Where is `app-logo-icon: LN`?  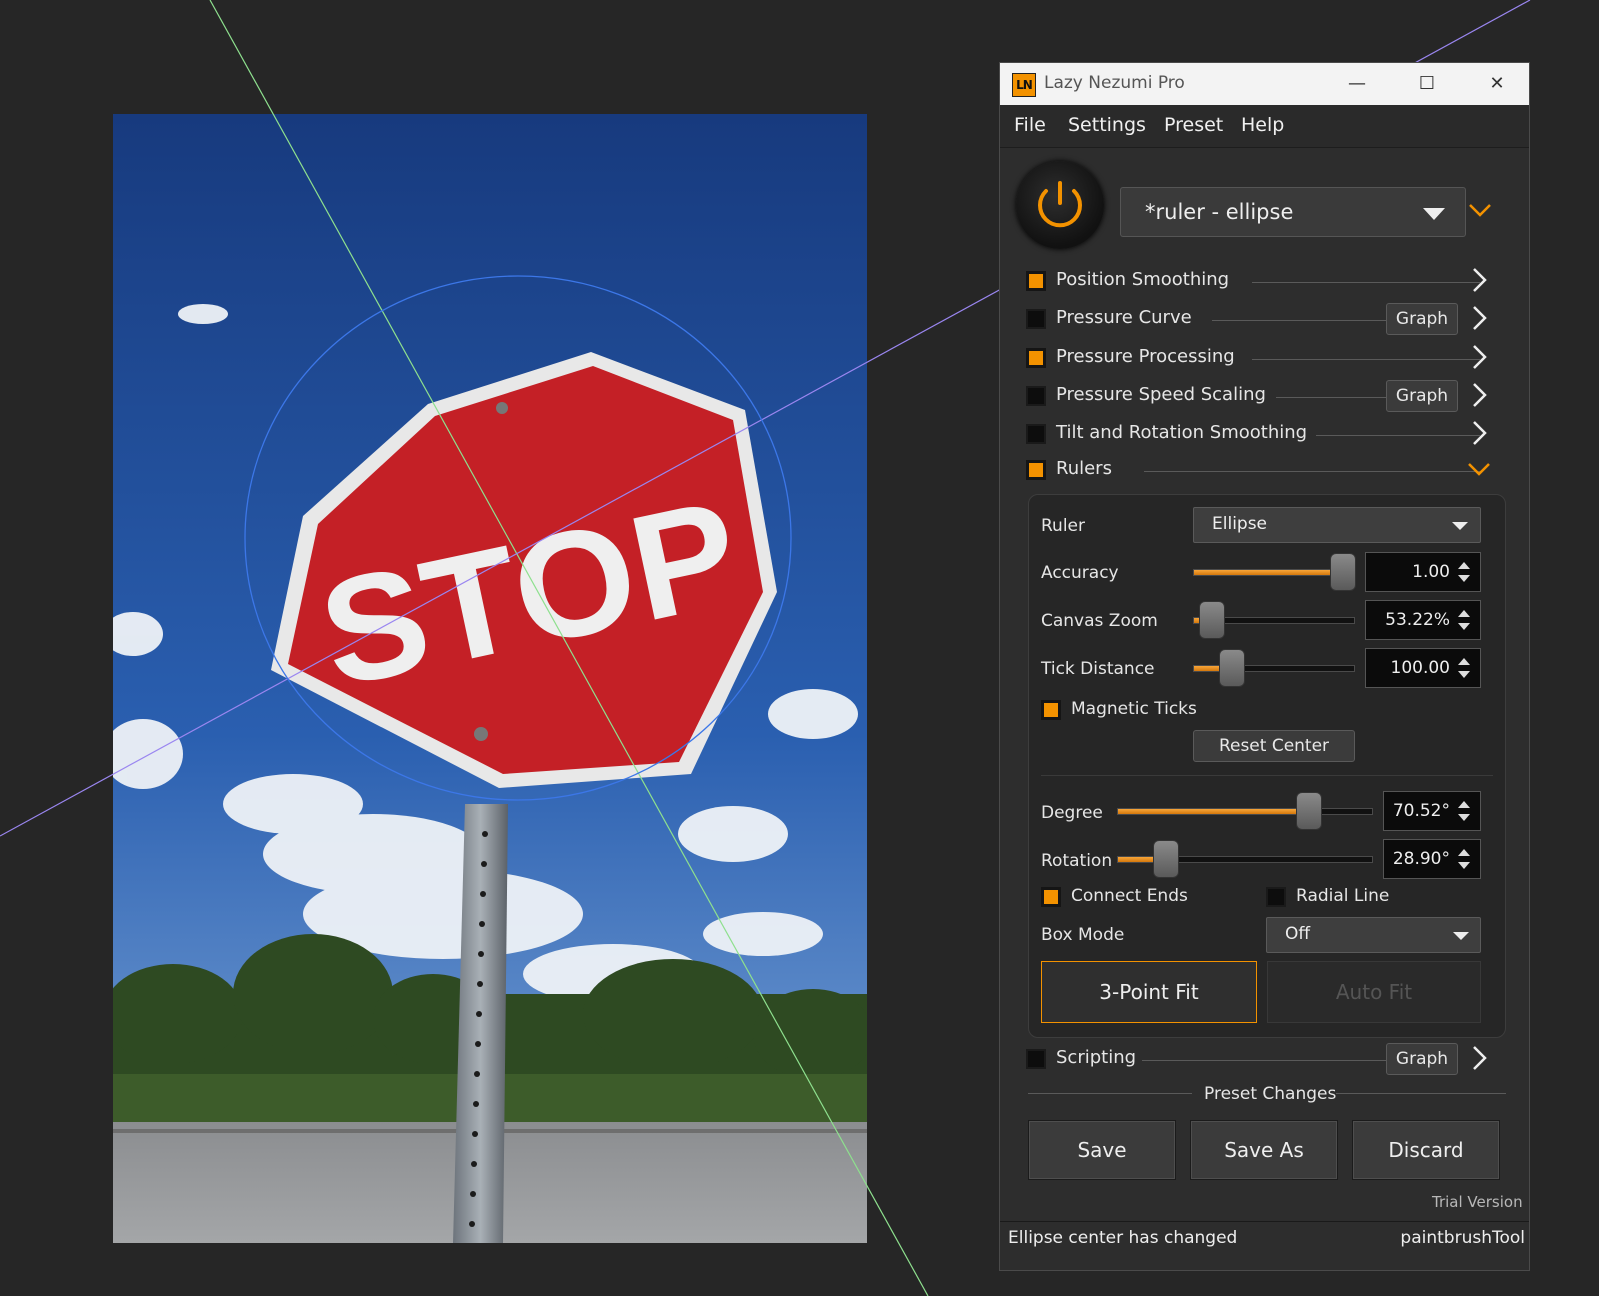 app-logo-icon: LN is located at coordinates (1024, 85).